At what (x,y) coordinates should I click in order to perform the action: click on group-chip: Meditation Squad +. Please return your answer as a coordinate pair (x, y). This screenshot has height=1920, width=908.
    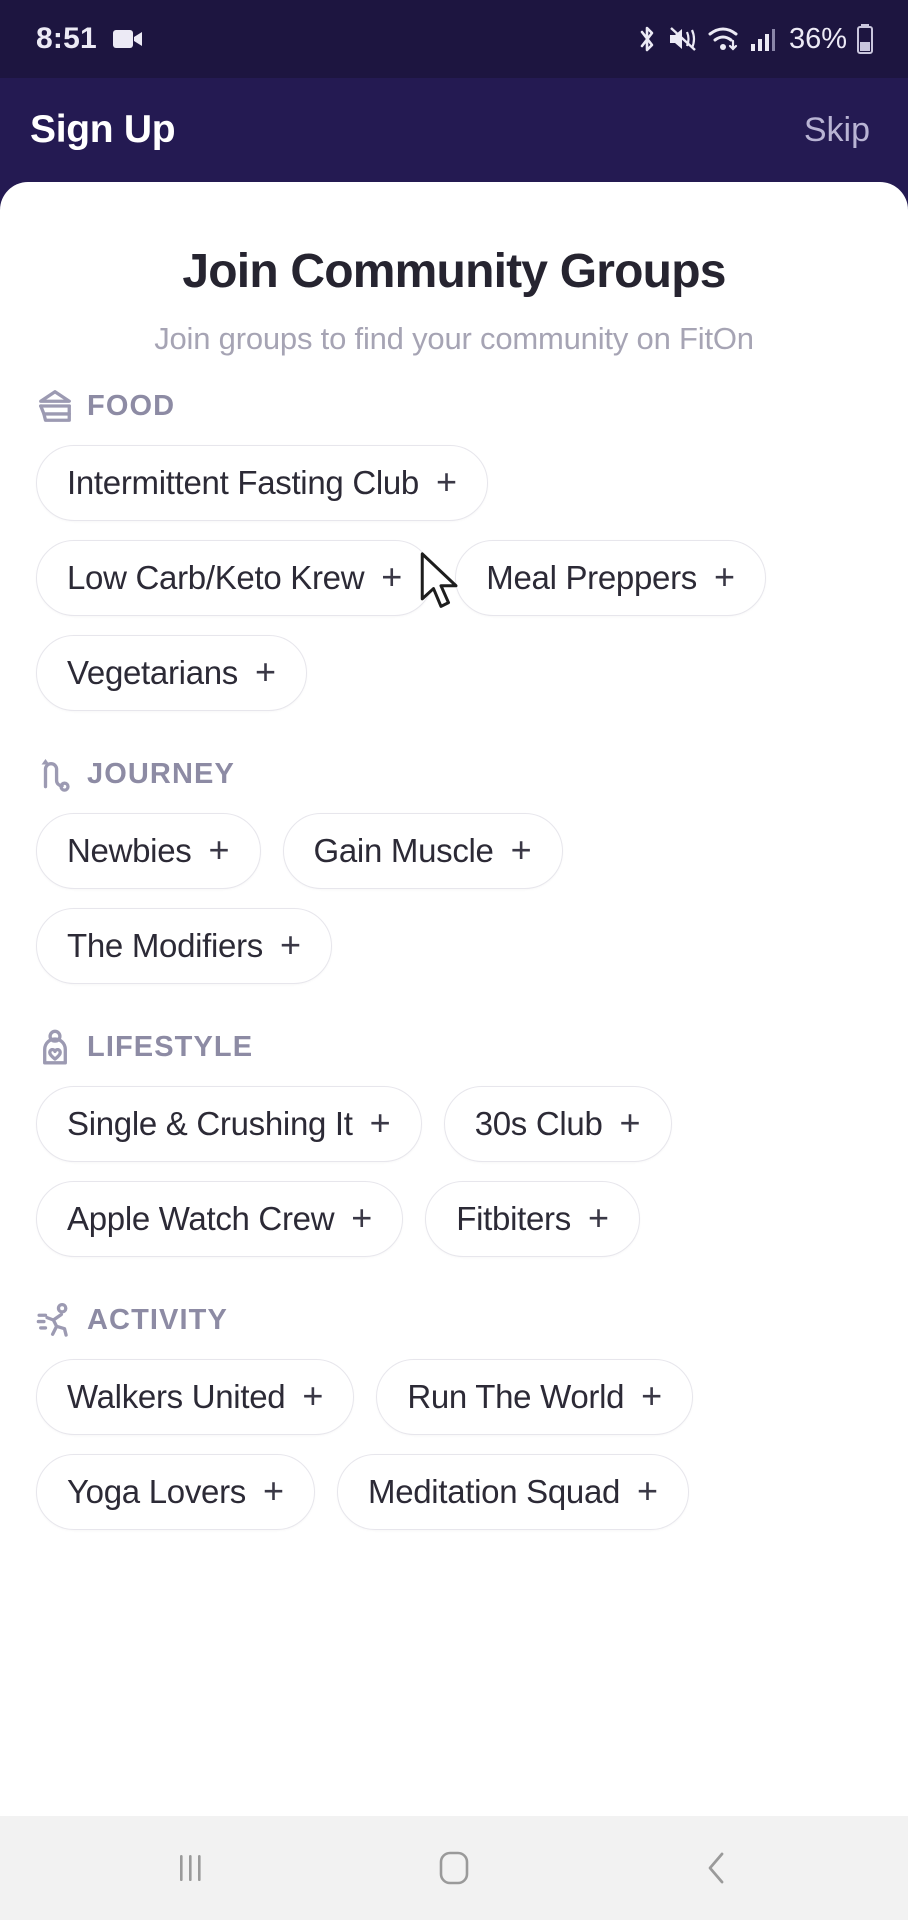
    Looking at the image, I should click on (513, 1492).